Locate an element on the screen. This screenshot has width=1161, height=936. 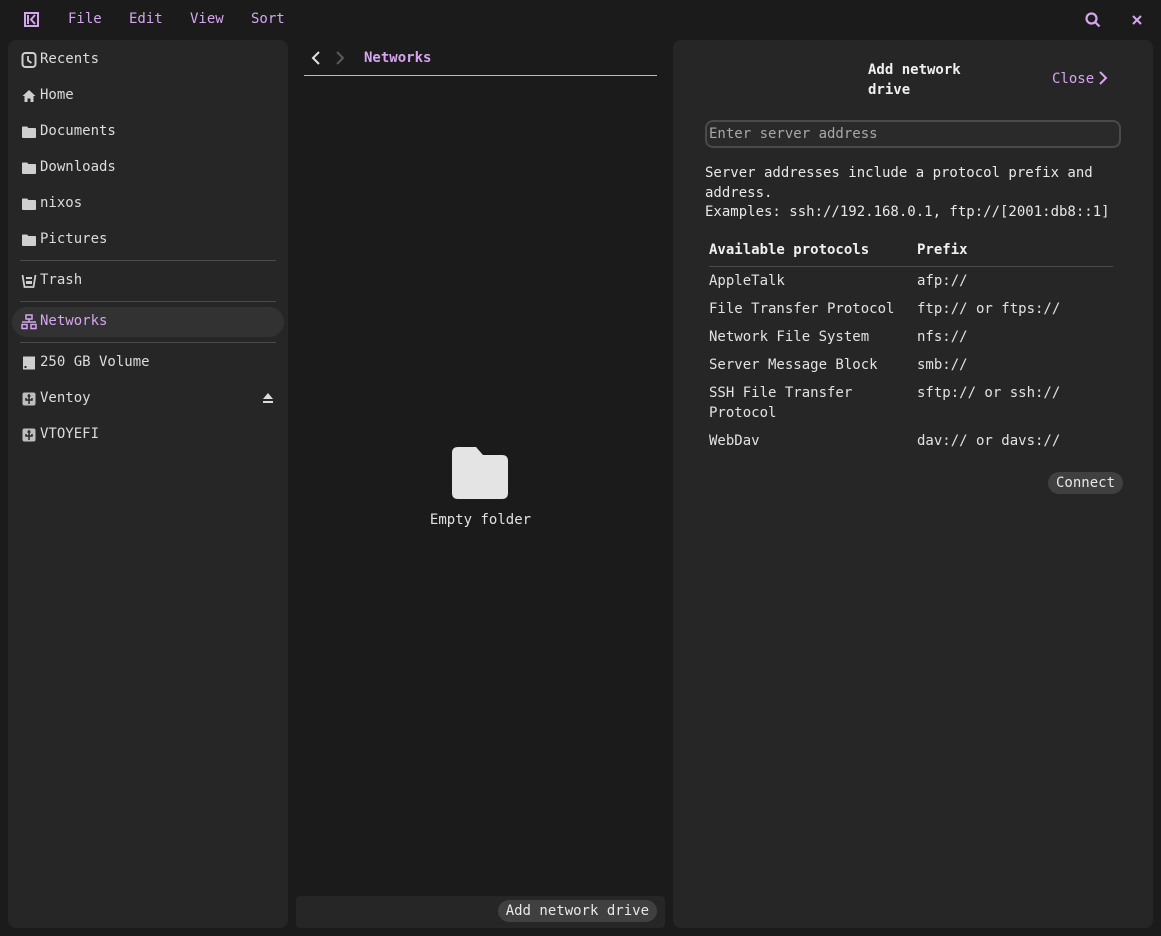
protocol-prefix: sftp:// or ssh:// is located at coordinates (989, 393).